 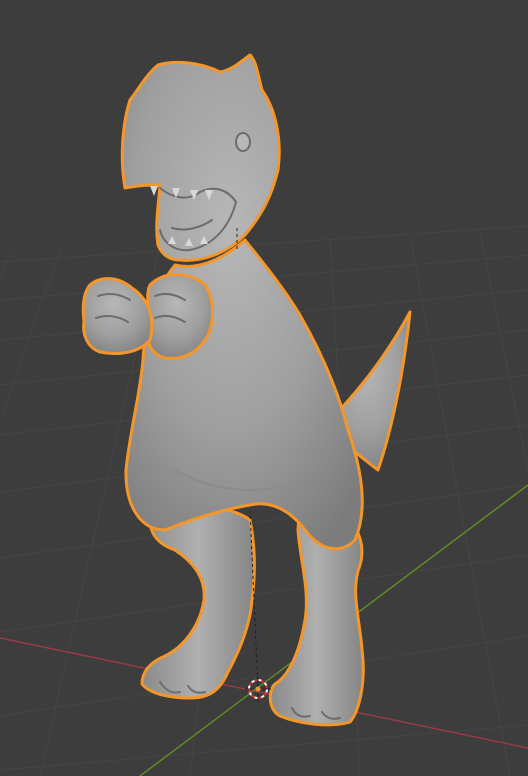 I want to click on x-axis-line, so click(x=264, y=693).